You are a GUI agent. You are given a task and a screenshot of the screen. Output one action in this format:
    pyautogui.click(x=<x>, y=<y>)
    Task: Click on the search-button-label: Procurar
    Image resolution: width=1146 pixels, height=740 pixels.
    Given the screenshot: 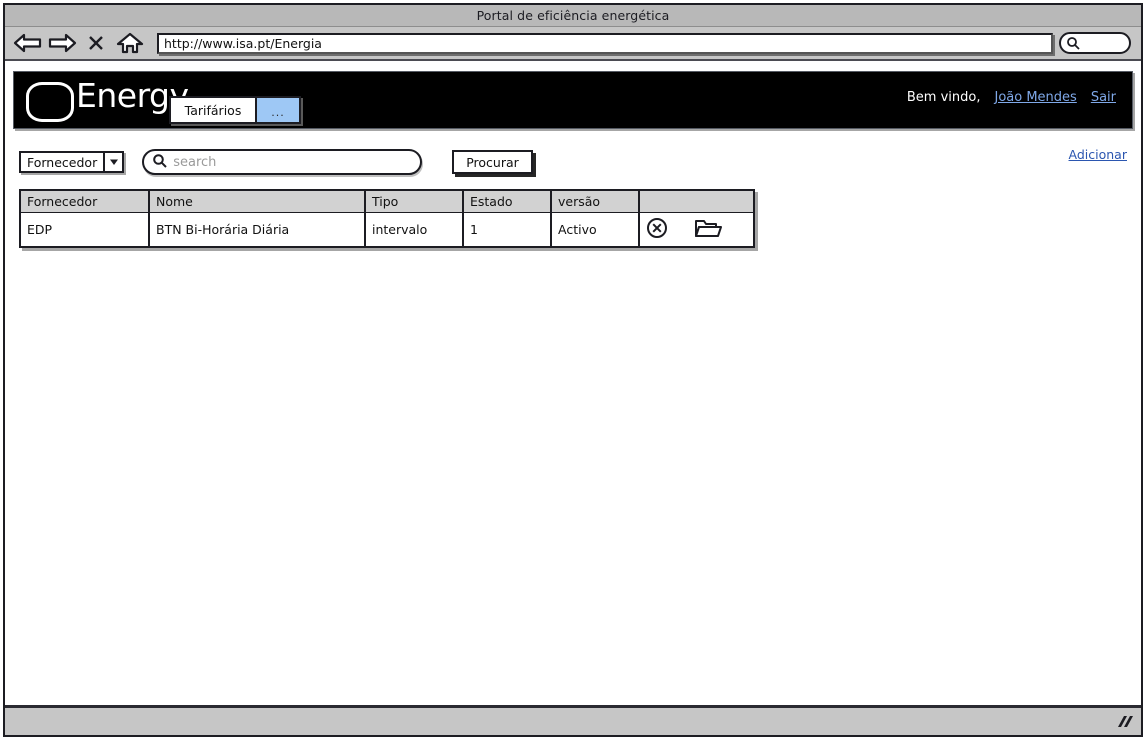 What is the action you would take?
    pyautogui.click(x=492, y=162)
    